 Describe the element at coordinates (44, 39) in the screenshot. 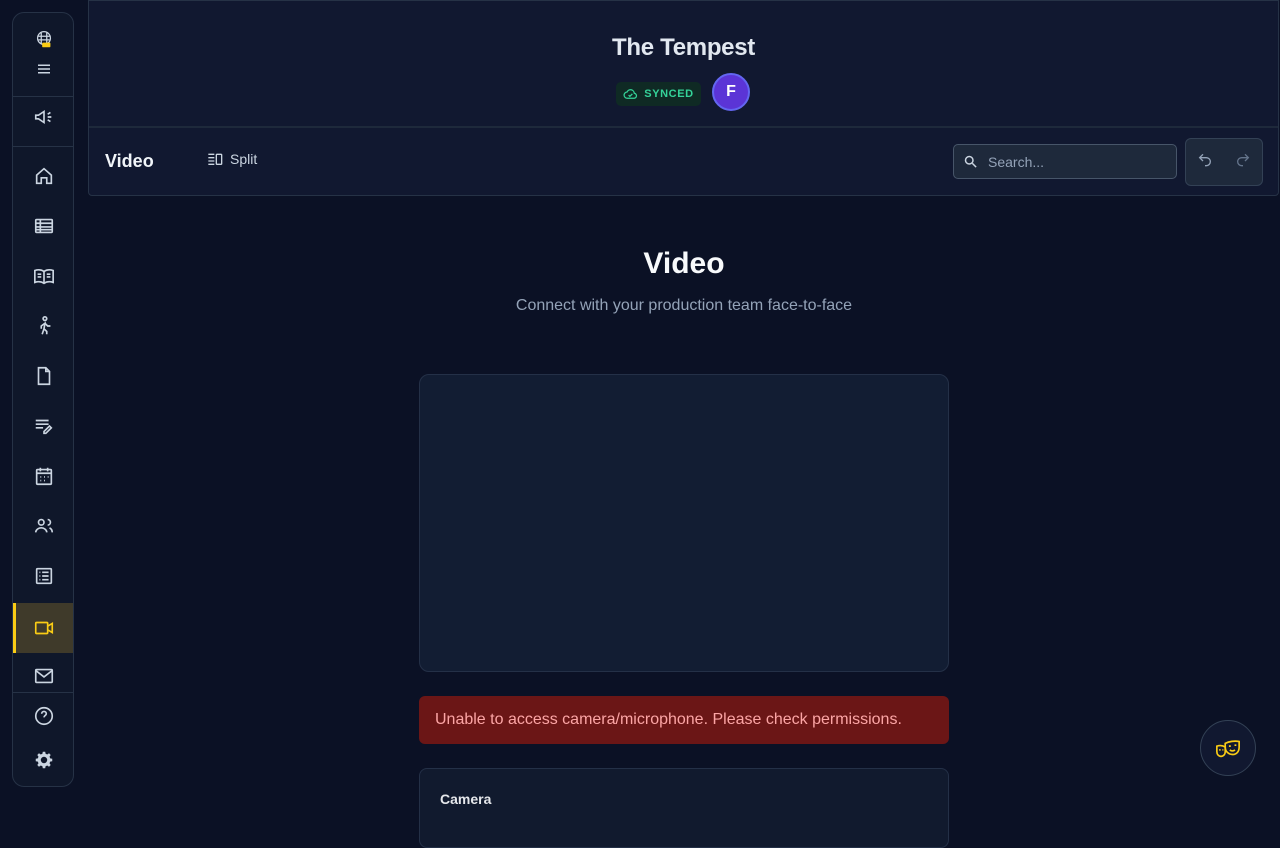

I see `logo-icon` at that location.